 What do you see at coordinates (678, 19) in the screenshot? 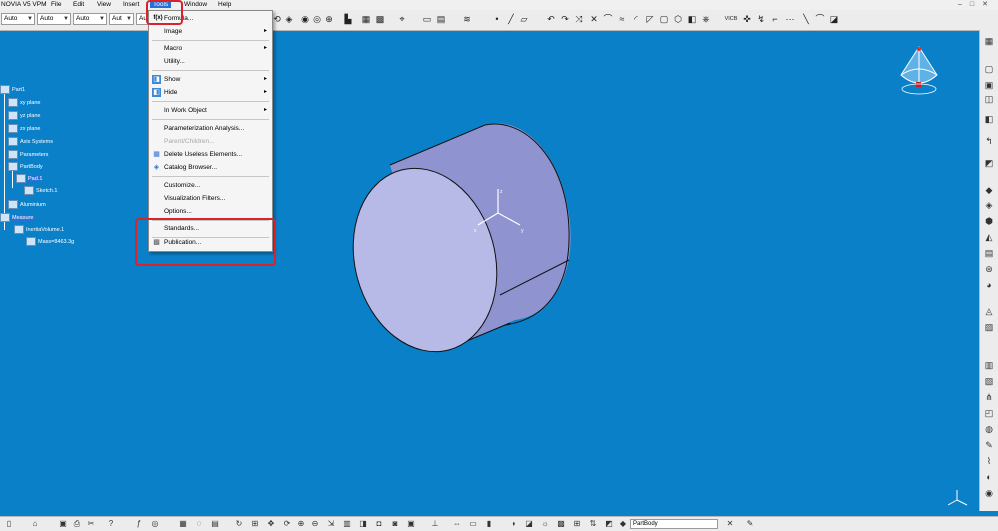
I see `body-icon: ⬡` at bounding box center [678, 19].